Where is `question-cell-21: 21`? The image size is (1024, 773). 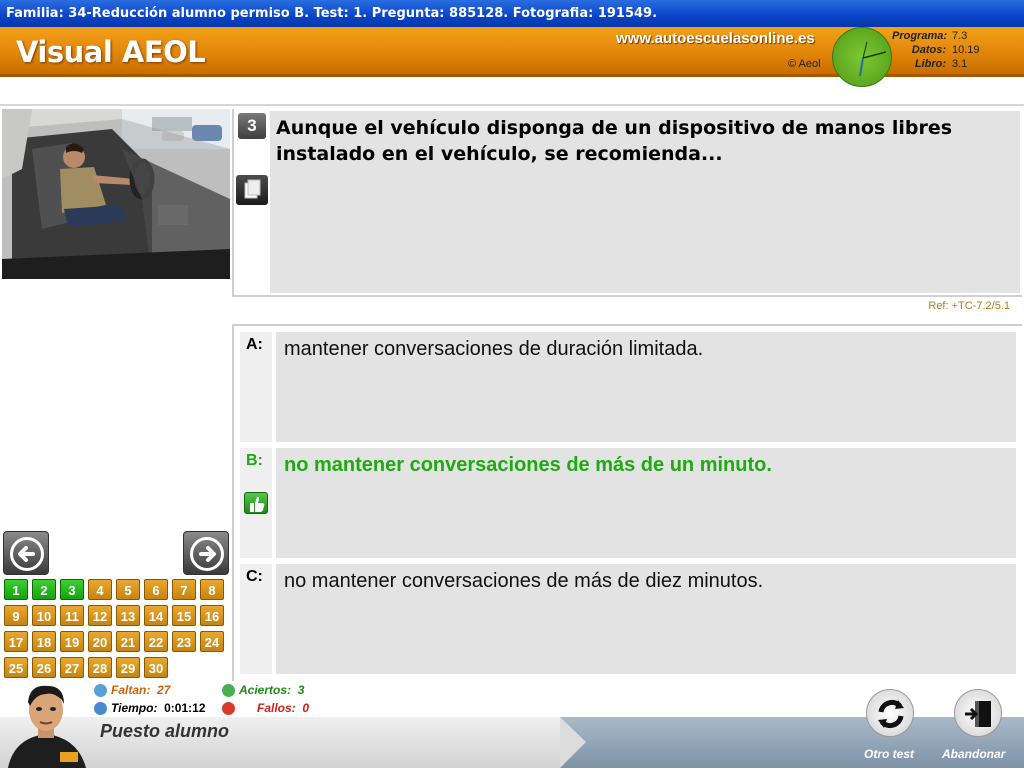
question-cell-21: 21 is located at coordinates (128, 641).